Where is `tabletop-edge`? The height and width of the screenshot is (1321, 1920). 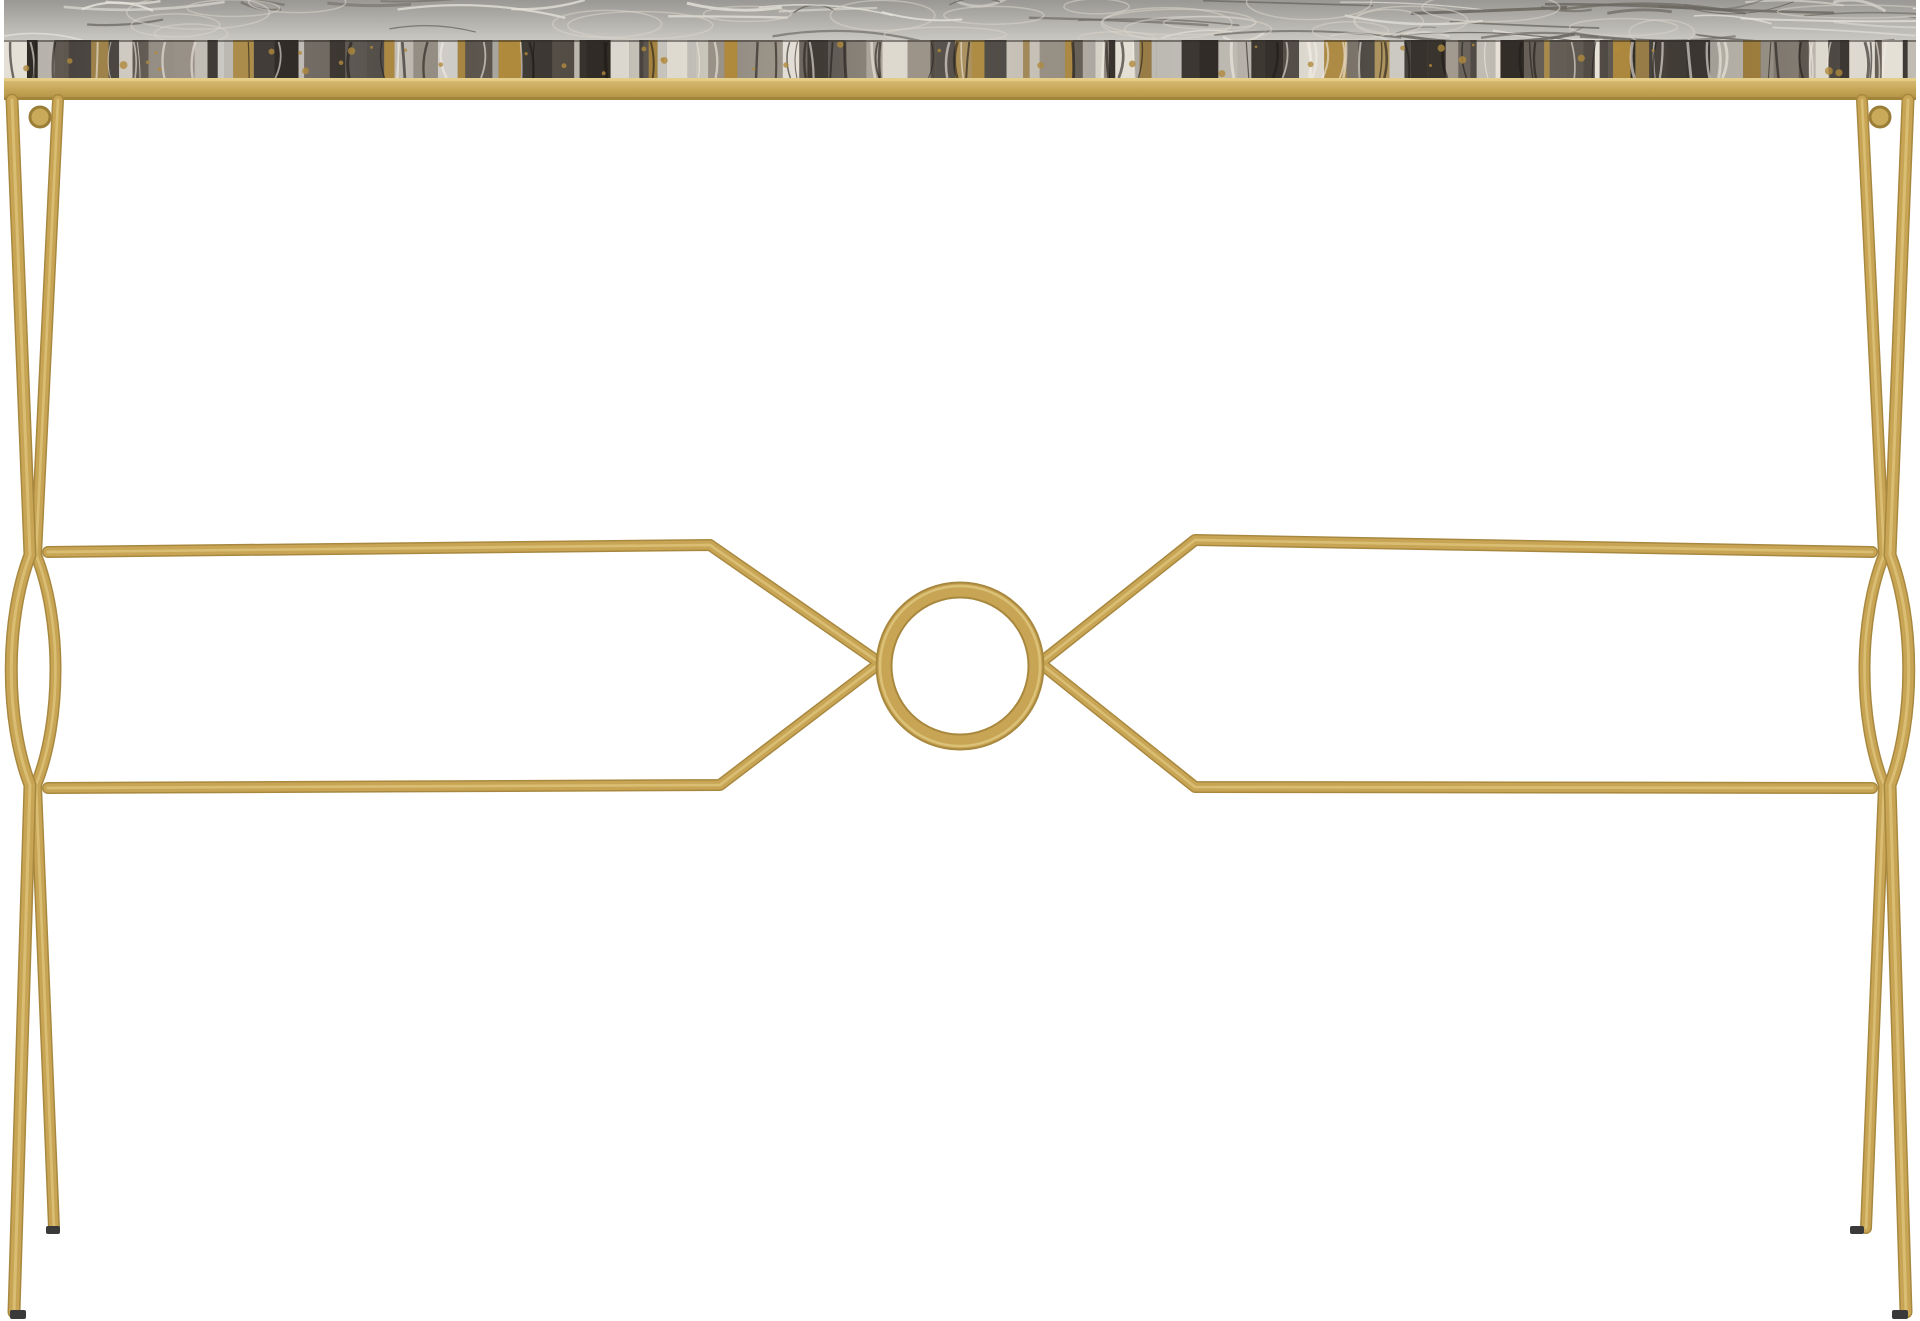
tabletop-edge is located at coordinates (960, 59).